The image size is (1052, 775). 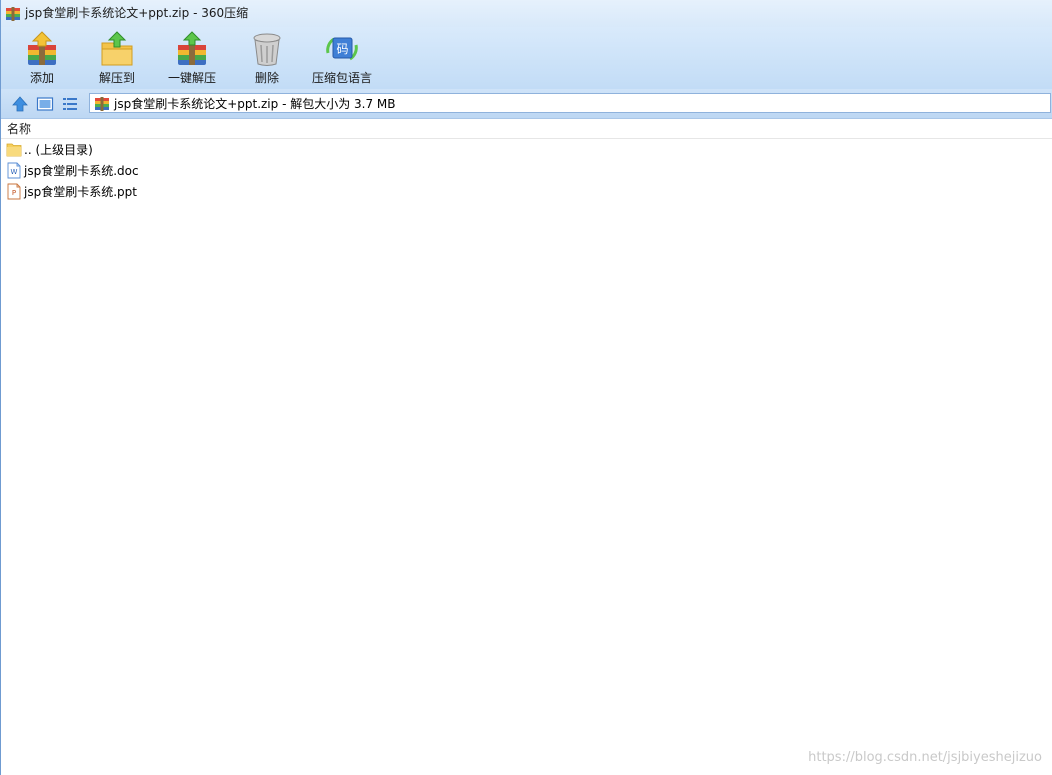 I want to click on archive-language-button: 码 压缩包语言, so click(x=342, y=59).